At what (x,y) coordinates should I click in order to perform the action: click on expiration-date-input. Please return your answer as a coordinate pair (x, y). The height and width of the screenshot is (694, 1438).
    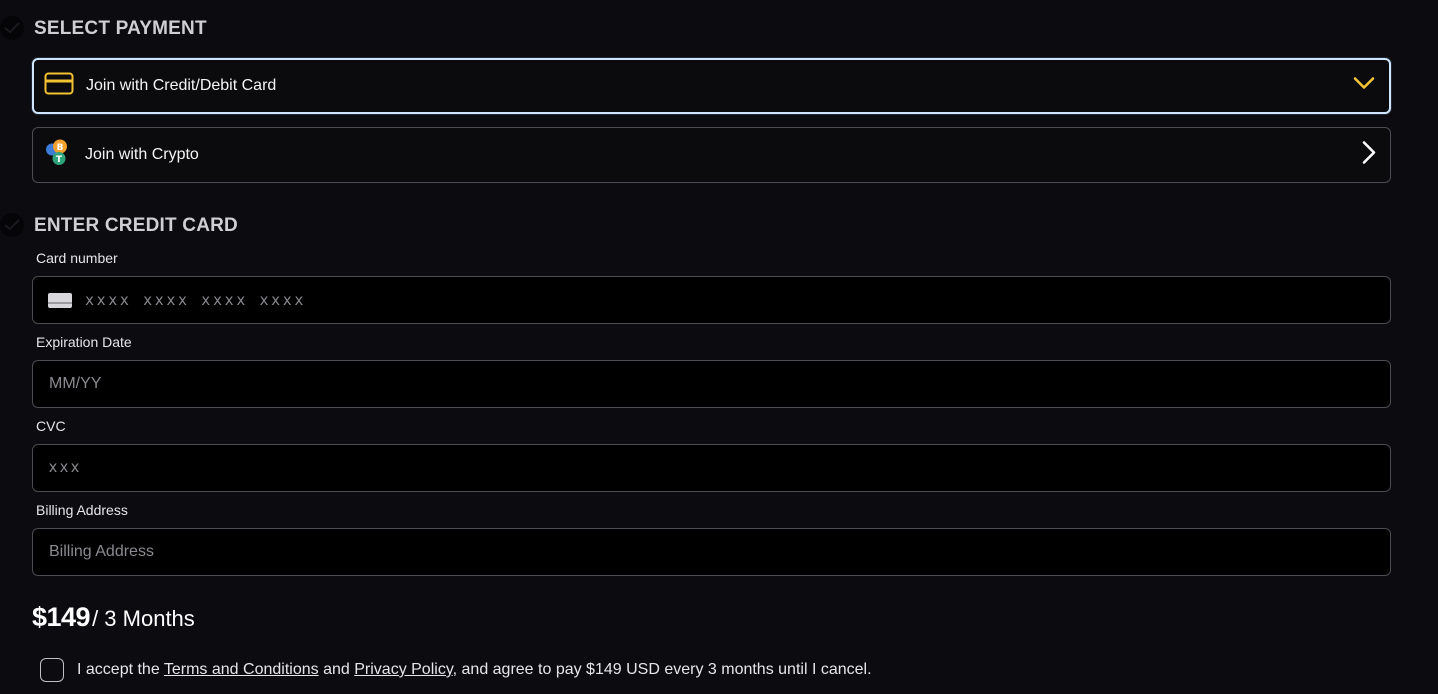
    Looking at the image, I should click on (711, 384).